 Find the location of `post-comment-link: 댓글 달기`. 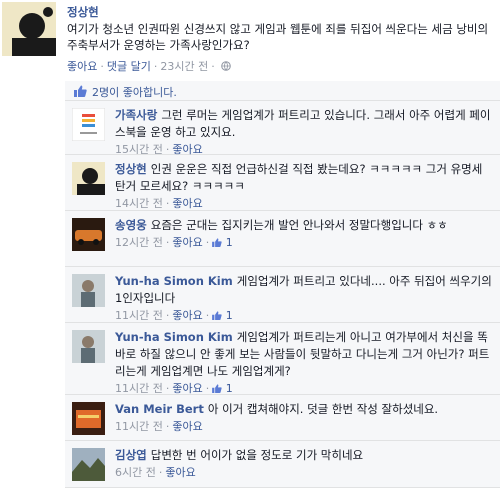

post-comment-link: 댓글 달기 is located at coordinates (129, 66).